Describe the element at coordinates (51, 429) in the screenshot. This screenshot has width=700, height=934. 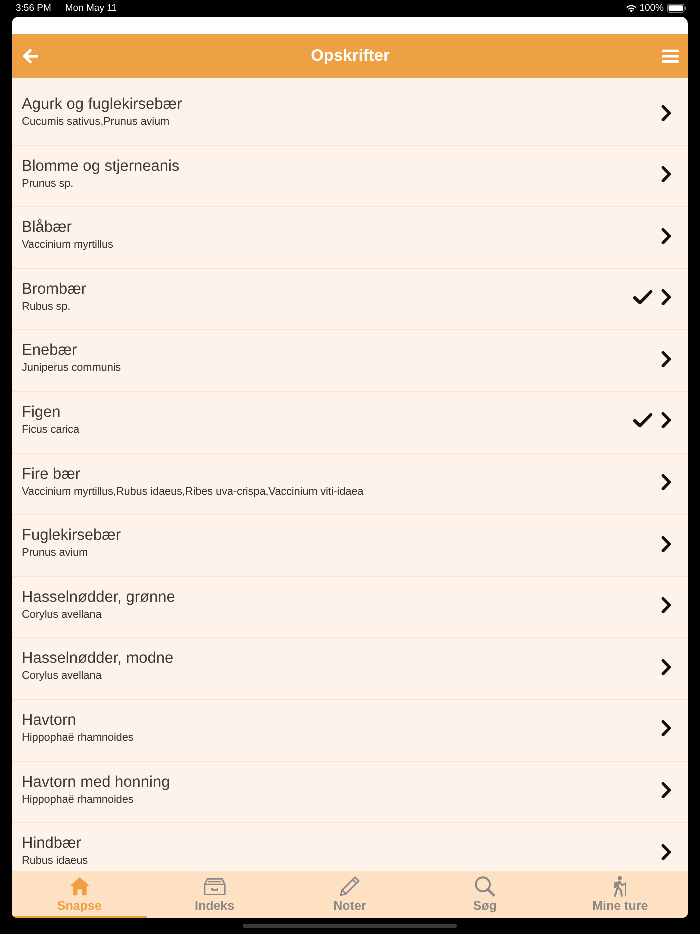
I see `latin-name: Ficus carica` at that location.